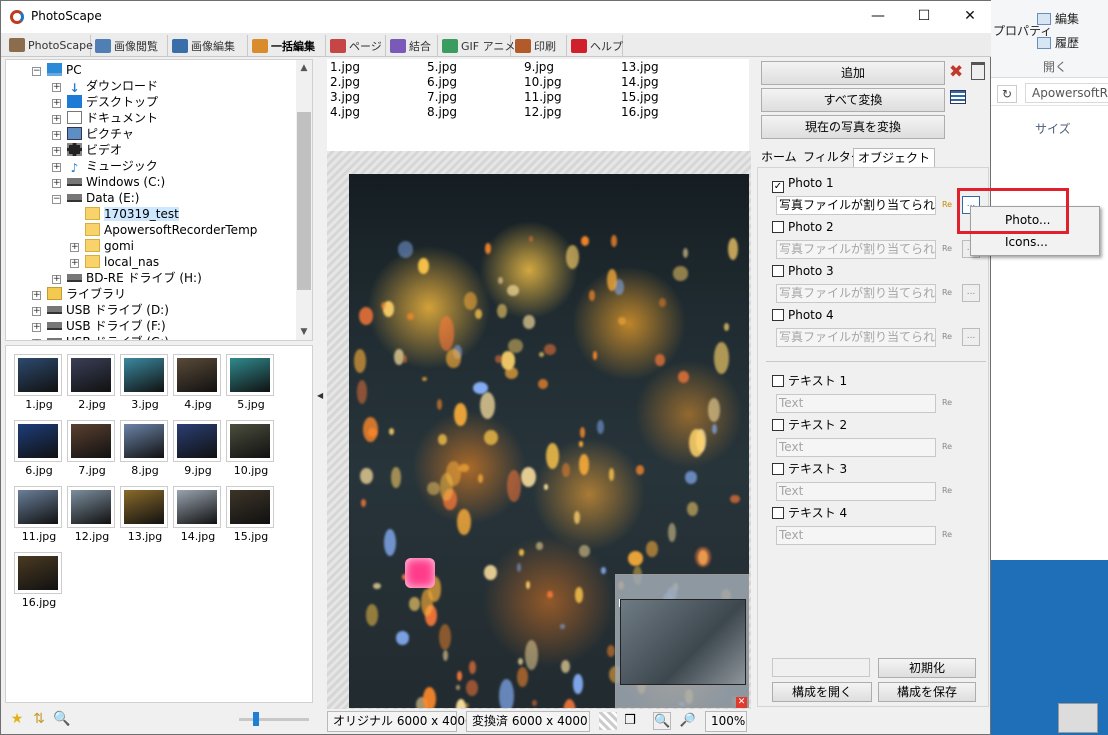 This screenshot has height=735, width=1108. I want to click on tab-object: オブジェクト, so click(894, 158).